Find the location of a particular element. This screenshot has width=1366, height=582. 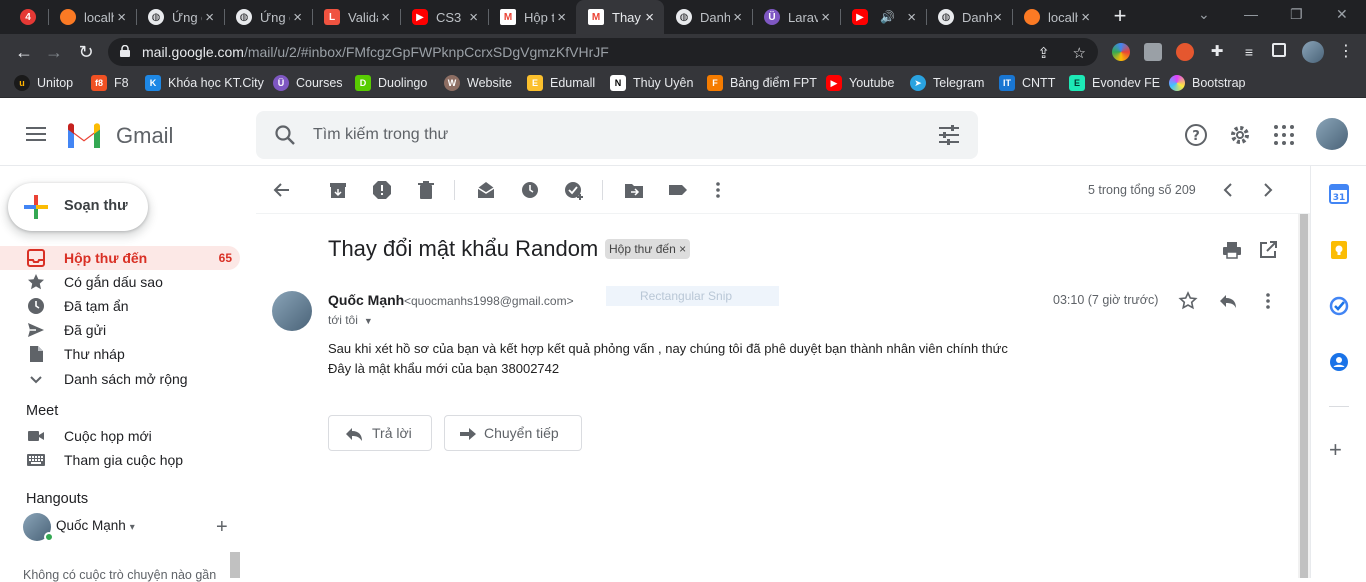

older-chevron-right-icon is located at coordinates (1268, 190).